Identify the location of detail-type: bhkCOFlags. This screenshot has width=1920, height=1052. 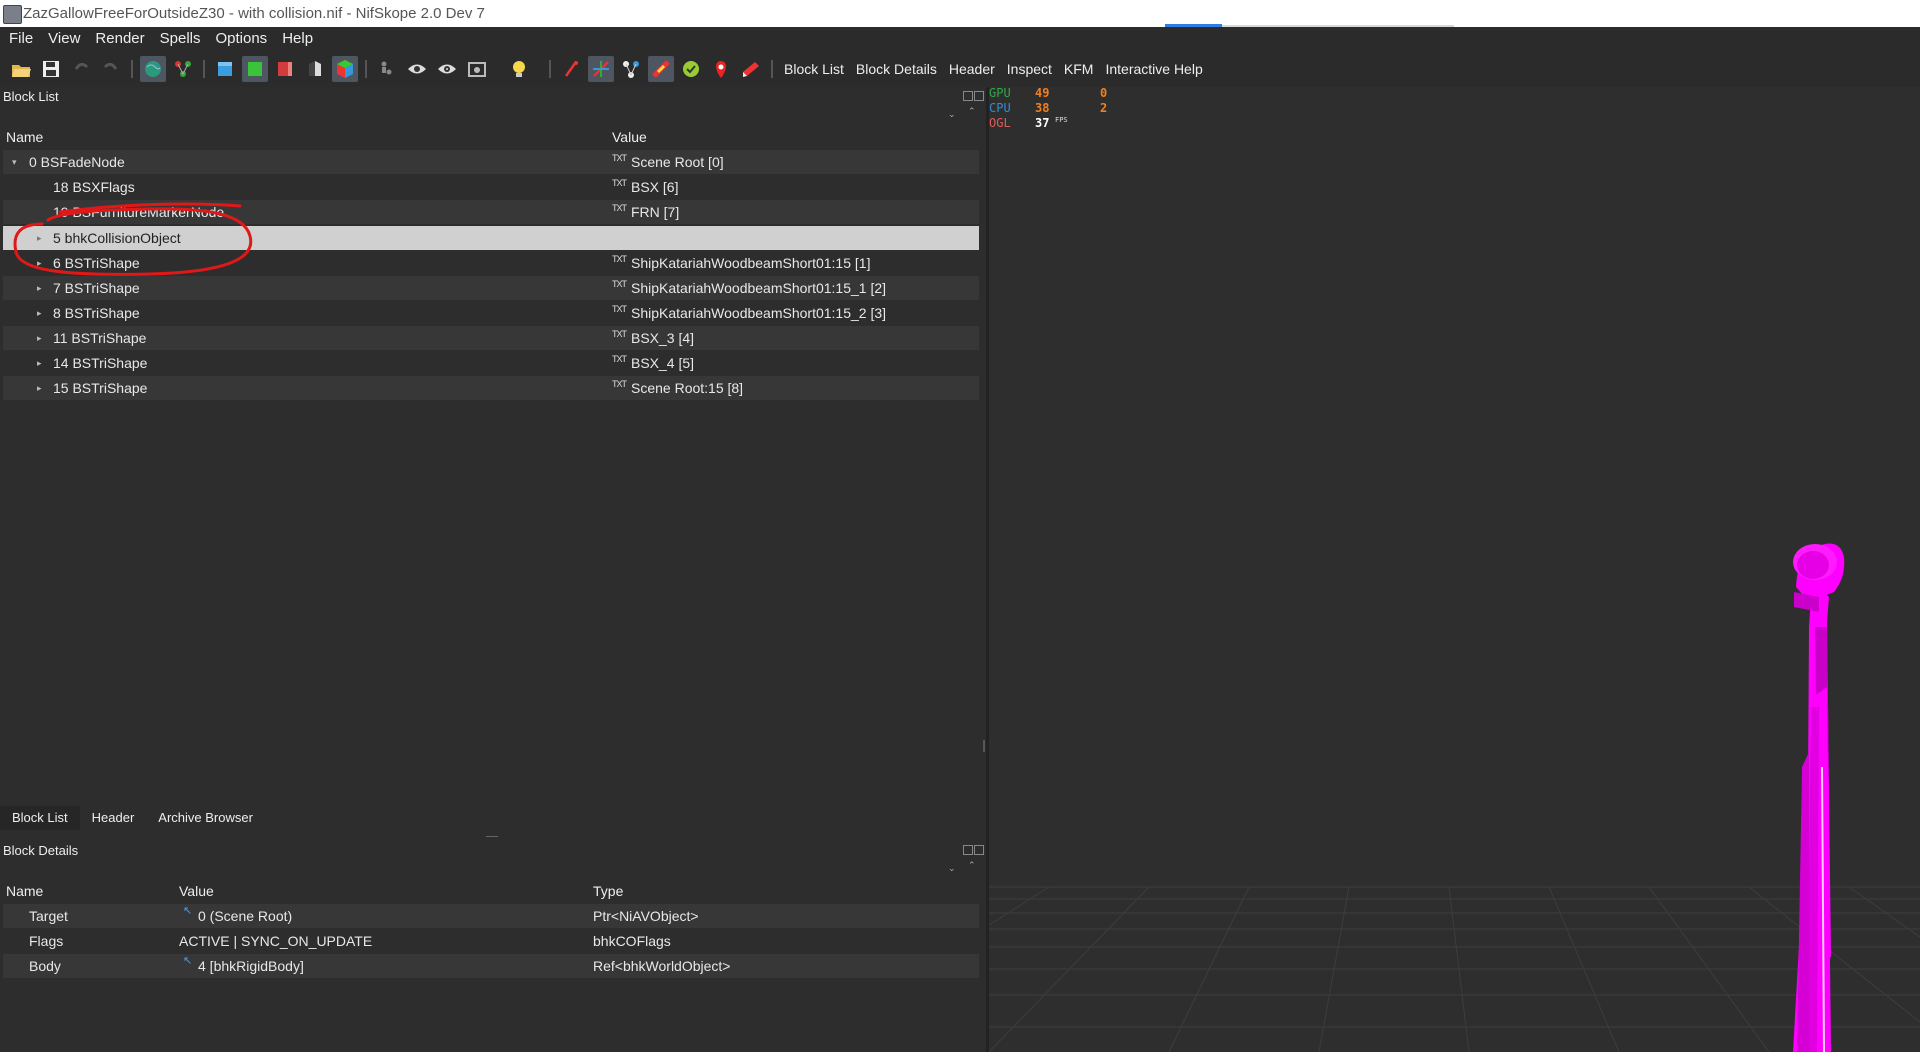
(632, 941).